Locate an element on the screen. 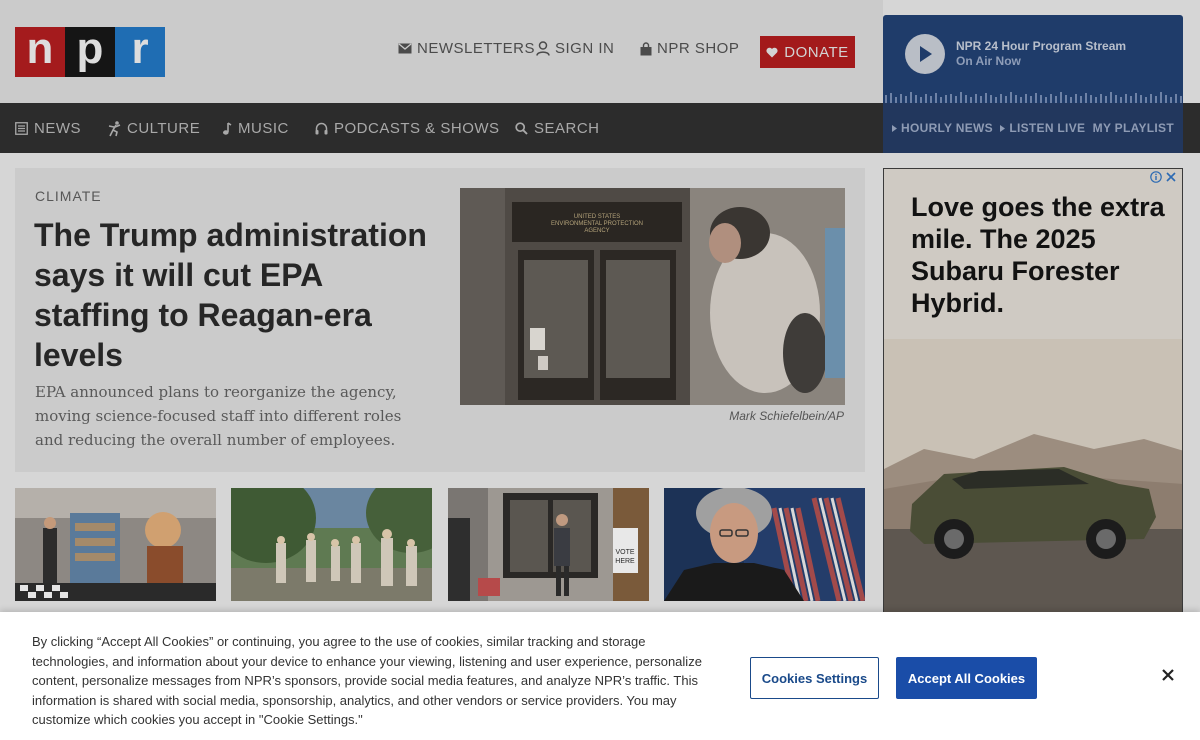  donate-button: DONATE is located at coordinates (807, 52).